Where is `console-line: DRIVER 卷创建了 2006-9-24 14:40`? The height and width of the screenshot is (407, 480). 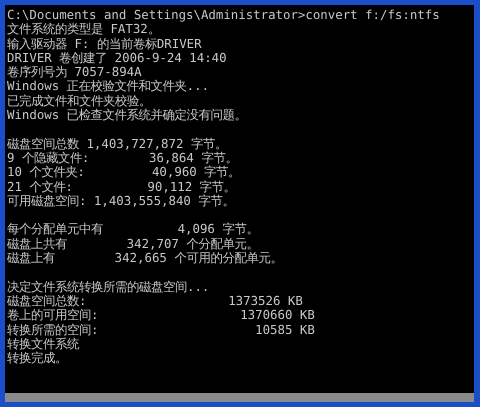 console-line: DRIVER 卷创建了 2006-9-24 14:40 is located at coordinates (117, 58).